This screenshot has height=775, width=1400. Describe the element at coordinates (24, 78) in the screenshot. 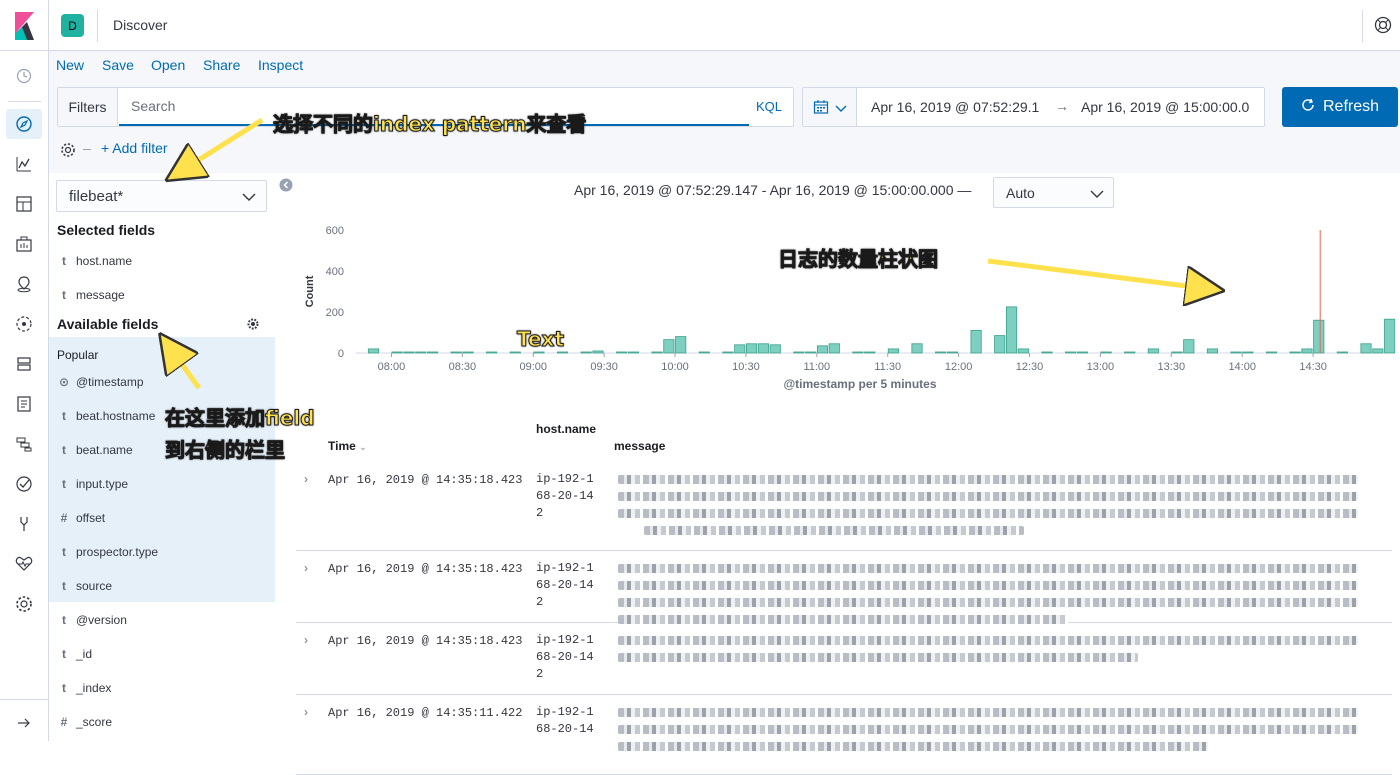

I see `clock-icon` at that location.